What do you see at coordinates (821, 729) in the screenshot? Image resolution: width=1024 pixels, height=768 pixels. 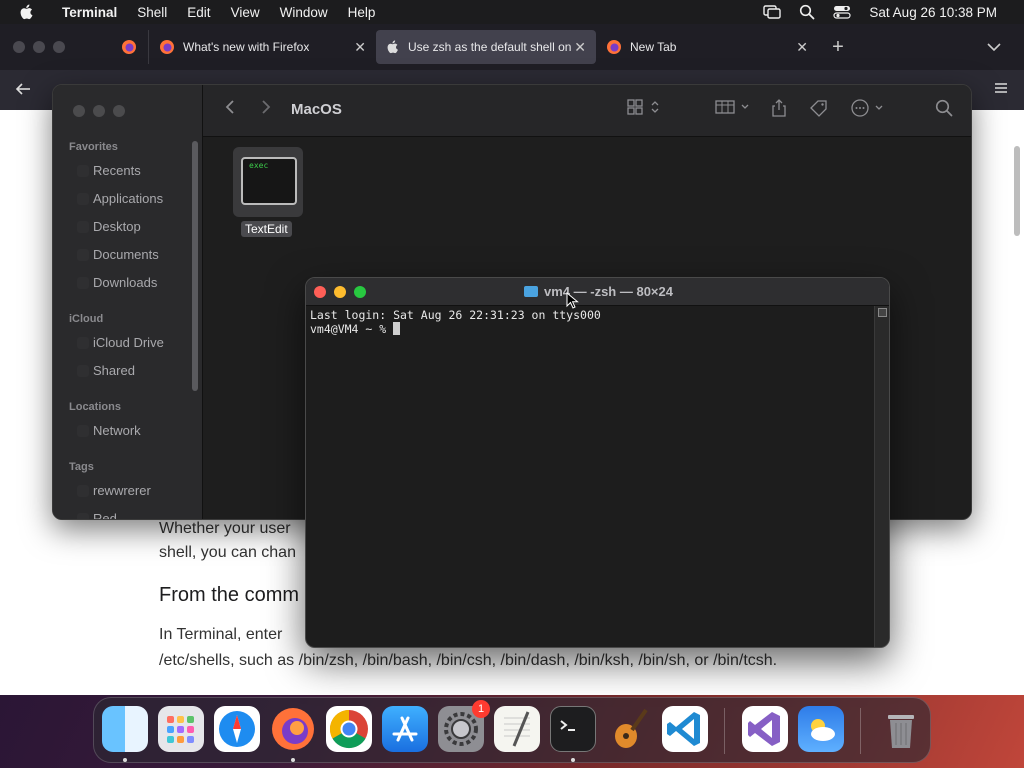 I see `weather-icon` at bounding box center [821, 729].